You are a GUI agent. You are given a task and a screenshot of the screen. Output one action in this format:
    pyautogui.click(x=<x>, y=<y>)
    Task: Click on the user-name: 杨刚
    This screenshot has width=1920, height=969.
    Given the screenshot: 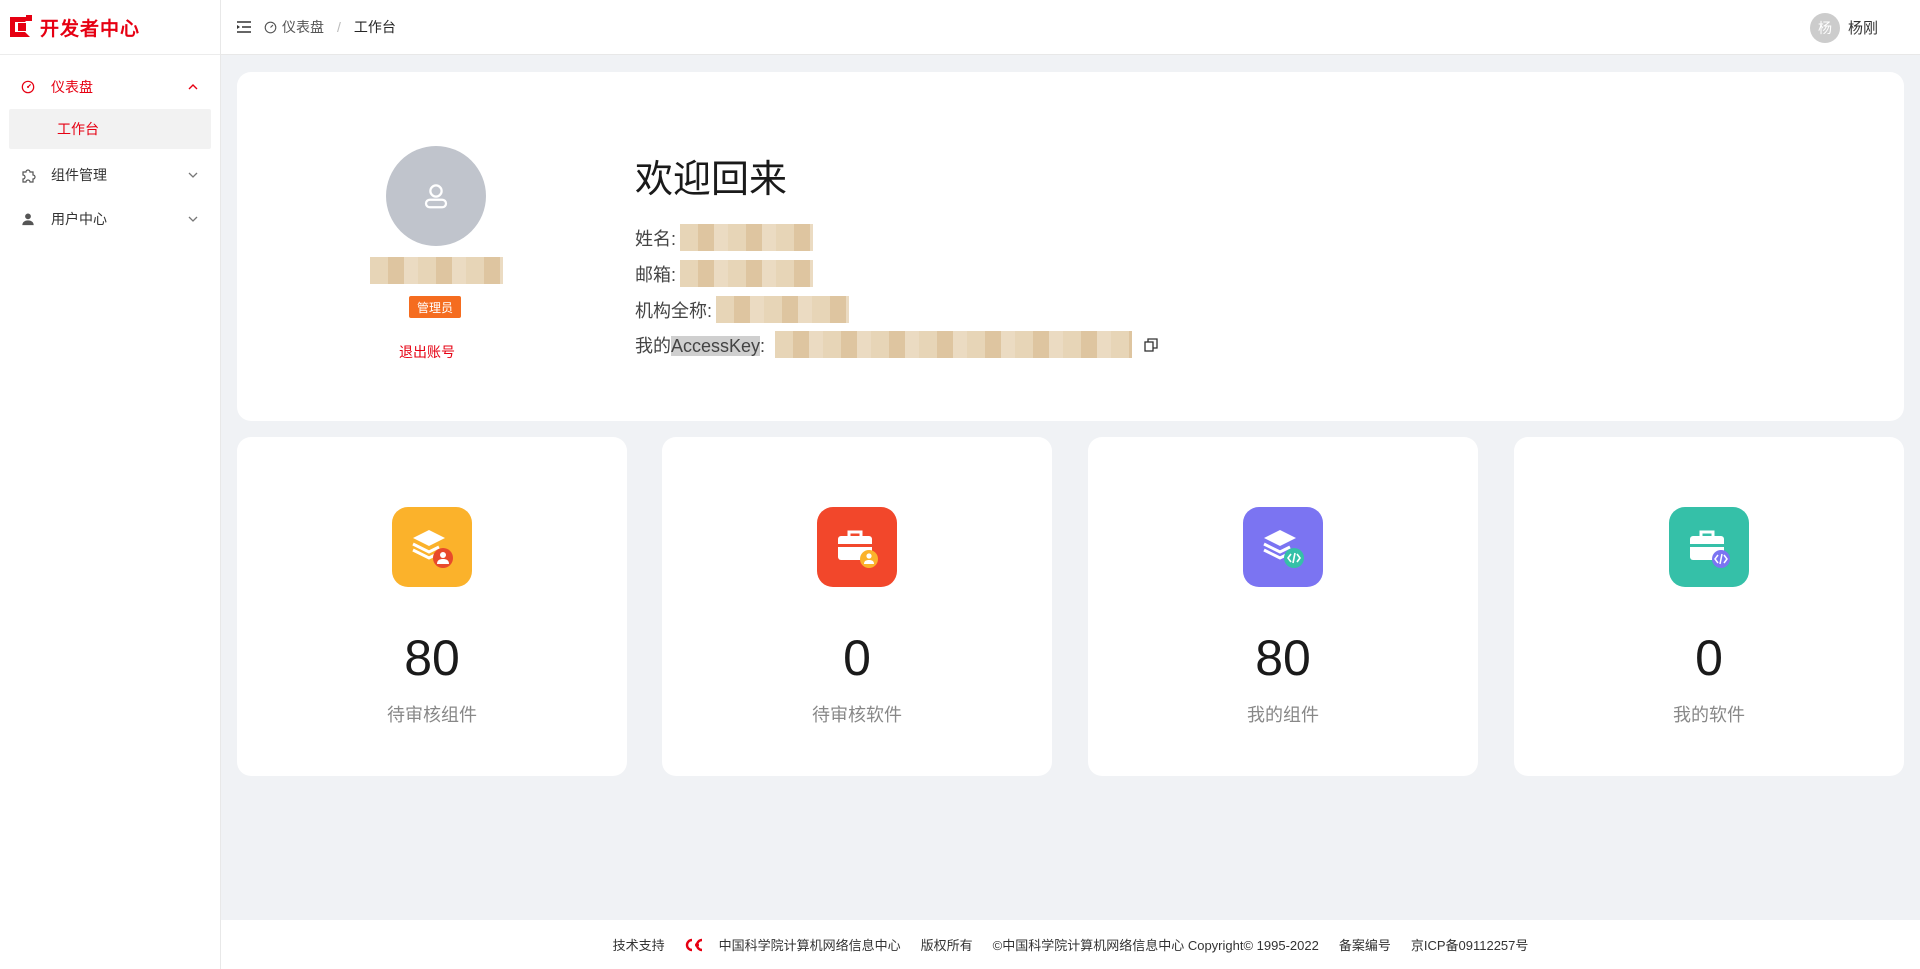 What is the action you would take?
    pyautogui.click(x=1862, y=28)
    